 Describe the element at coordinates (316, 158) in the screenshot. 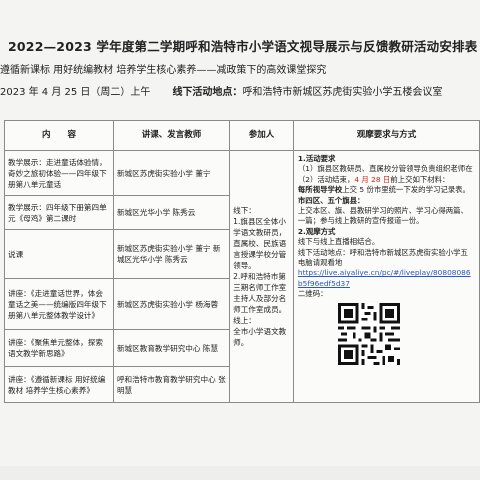

I see `req-section-1-title: 1.活动要求` at that location.